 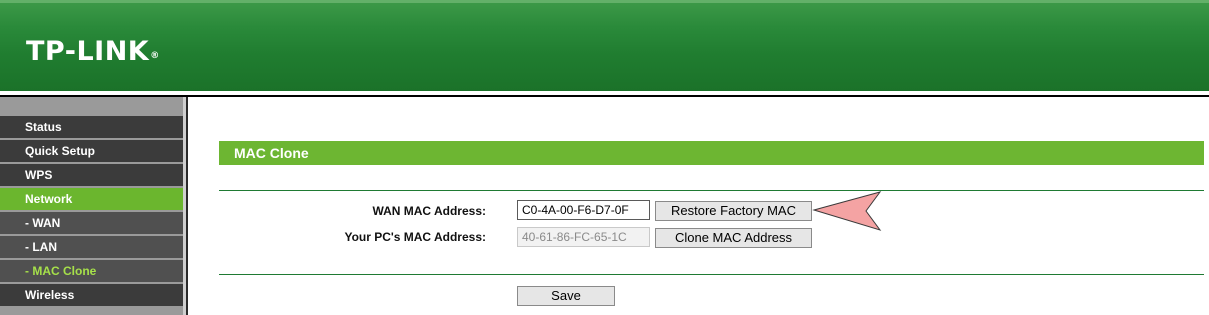 I want to click on tp-link-logo: TP-LINK®, so click(x=93, y=52).